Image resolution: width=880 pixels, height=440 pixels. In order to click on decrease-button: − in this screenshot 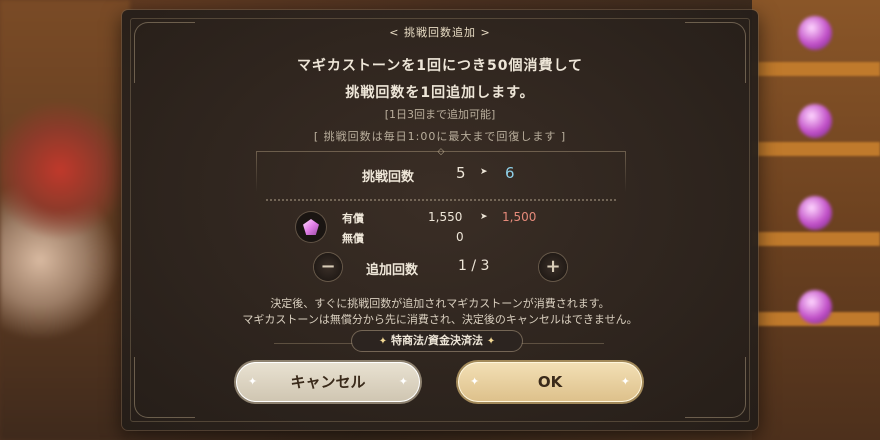, I will do `click(328, 267)`.